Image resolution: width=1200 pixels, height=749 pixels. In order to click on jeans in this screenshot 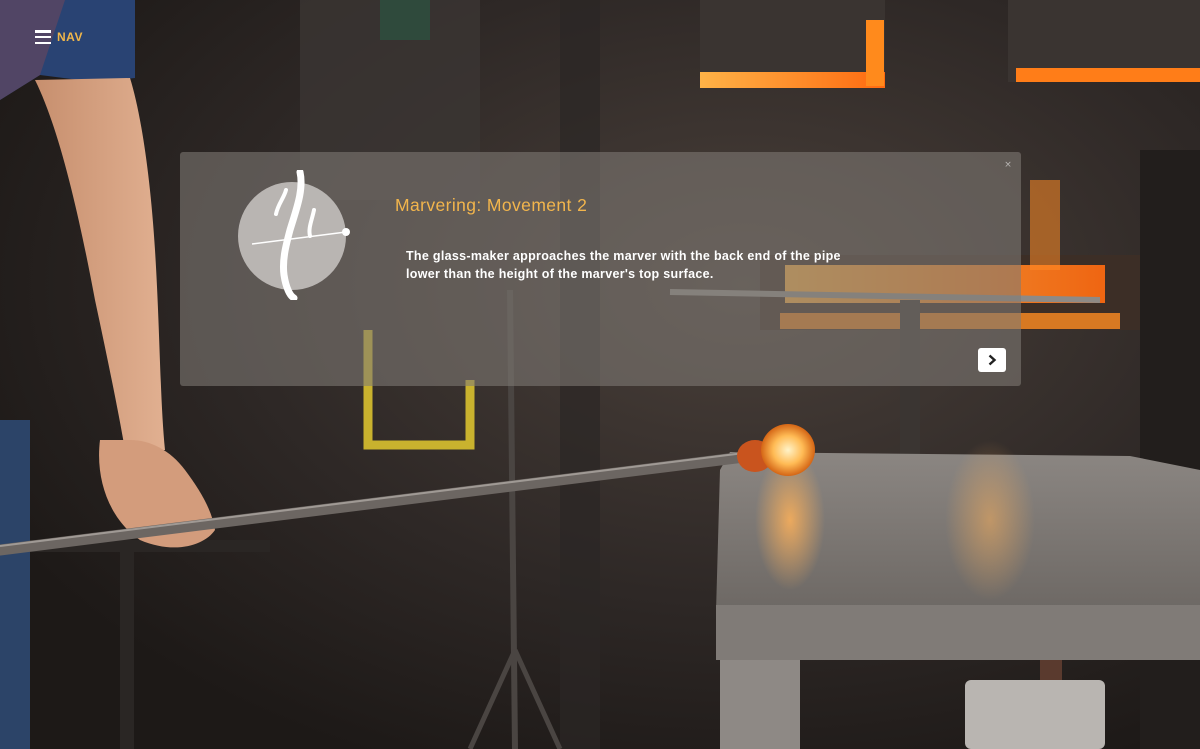, I will do `click(15, 584)`.